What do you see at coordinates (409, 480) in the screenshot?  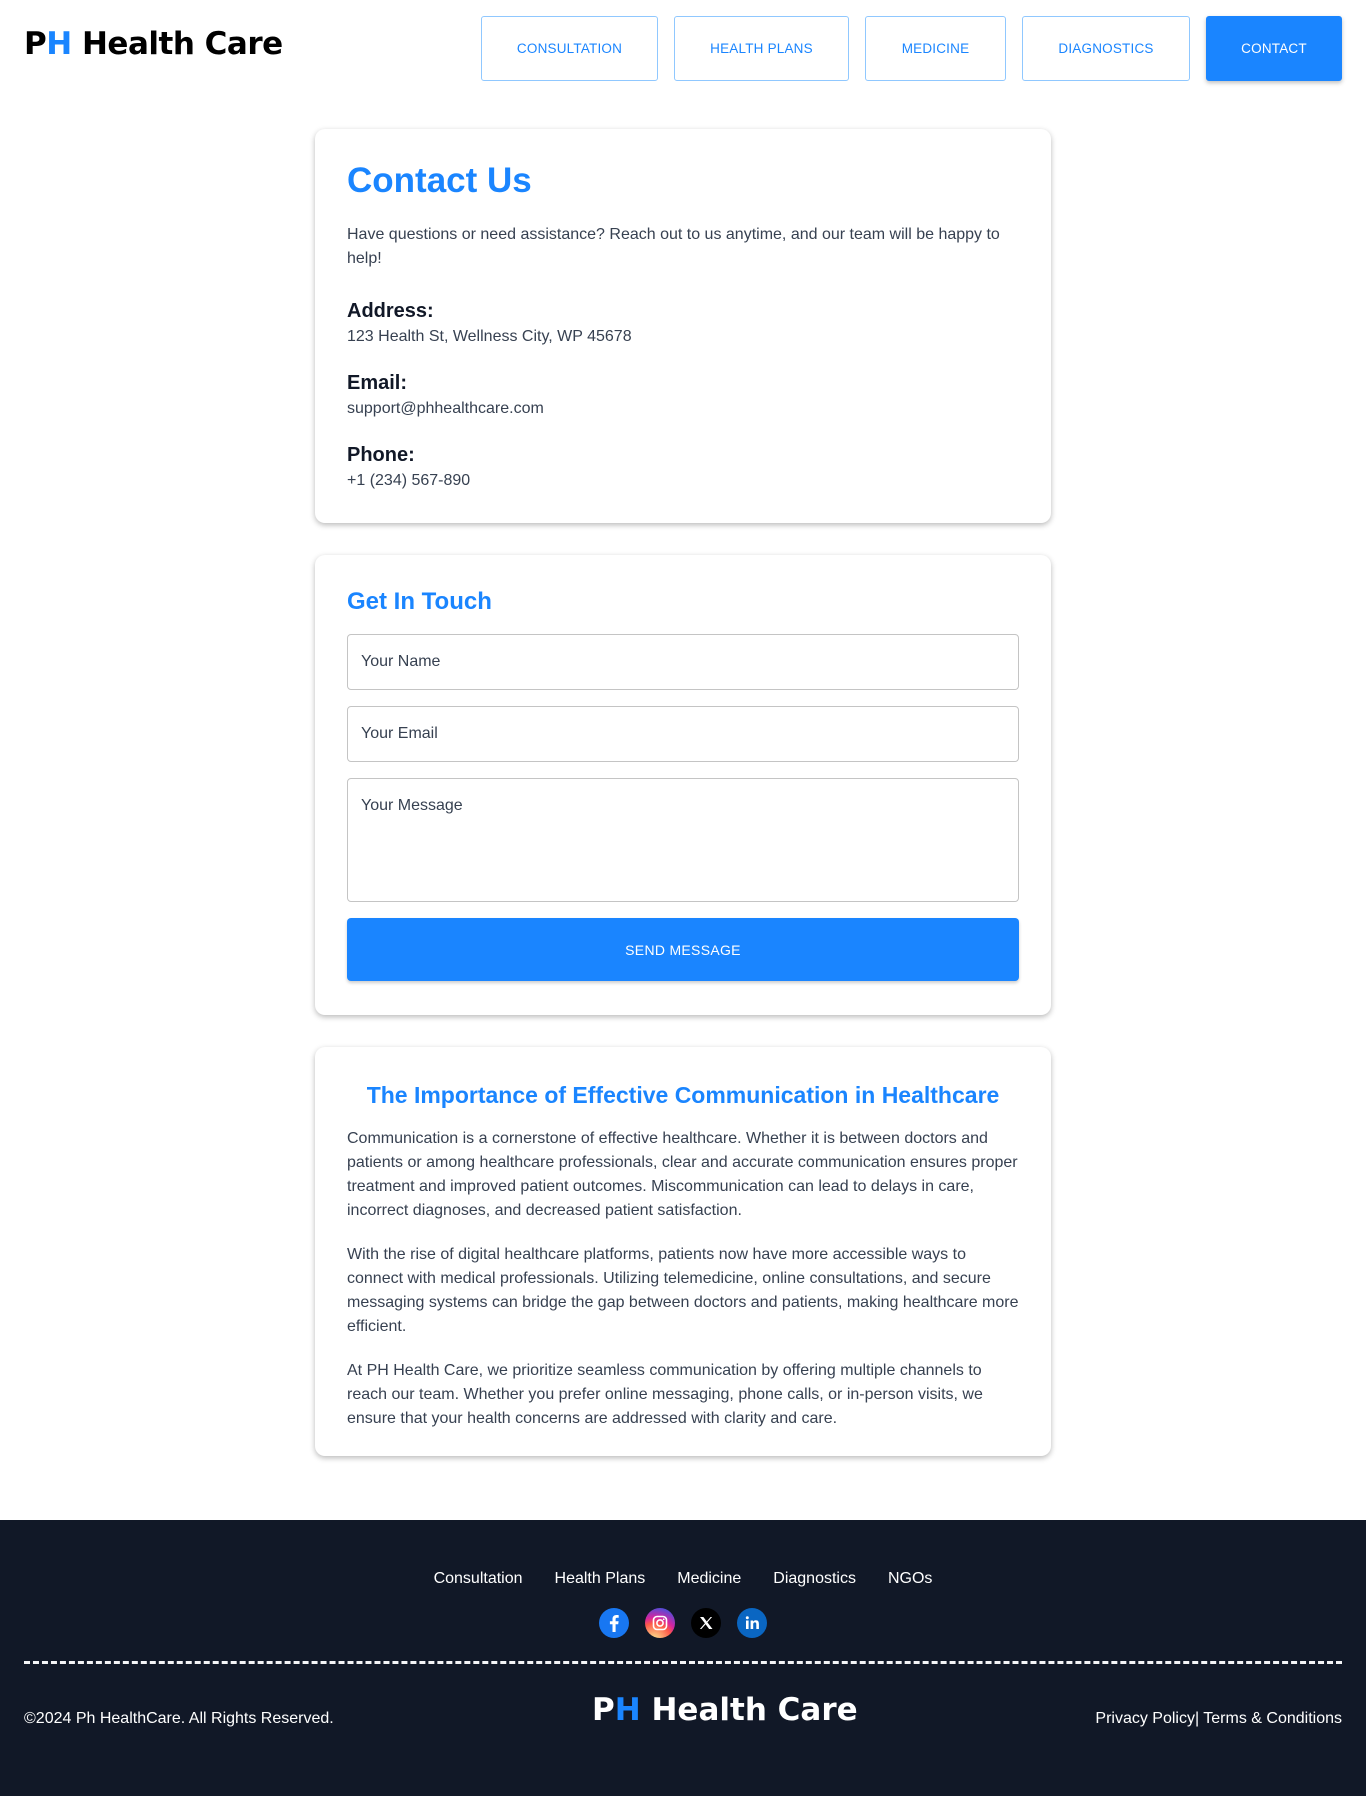 I see `phone-value: +1 (234) 567-890` at bounding box center [409, 480].